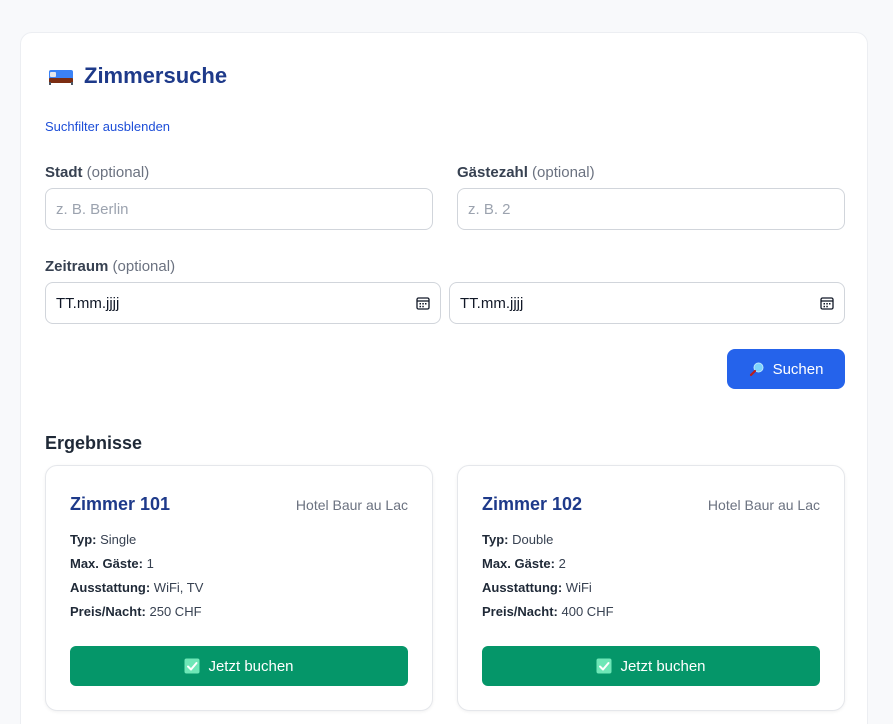 The height and width of the screenshot is (724, 893). What do you see at coordinates (120, 504) in the screenshot?
I see `room-name: Zimmer 101` at bounding box center [120, 504].